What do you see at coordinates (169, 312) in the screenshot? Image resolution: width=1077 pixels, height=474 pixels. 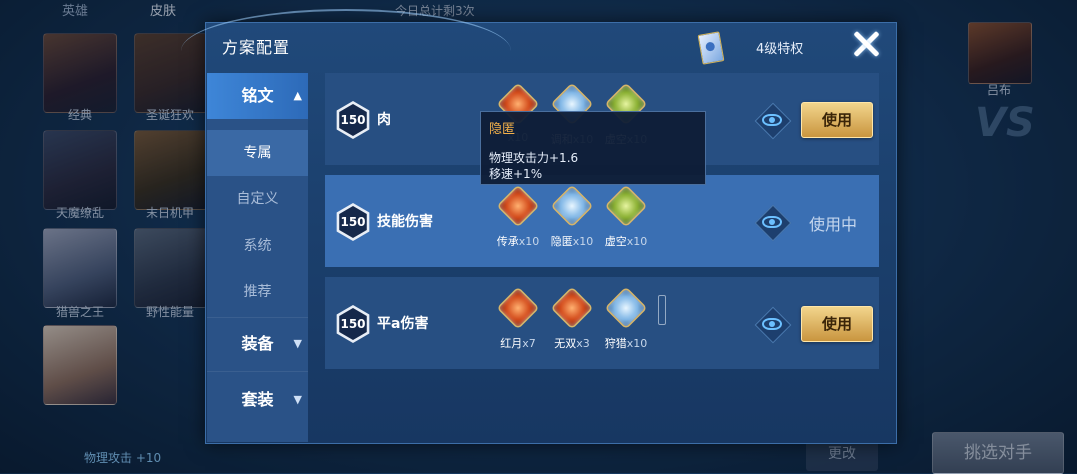 I see `skin-label: 野性能量` at bounding box center [169, 312].